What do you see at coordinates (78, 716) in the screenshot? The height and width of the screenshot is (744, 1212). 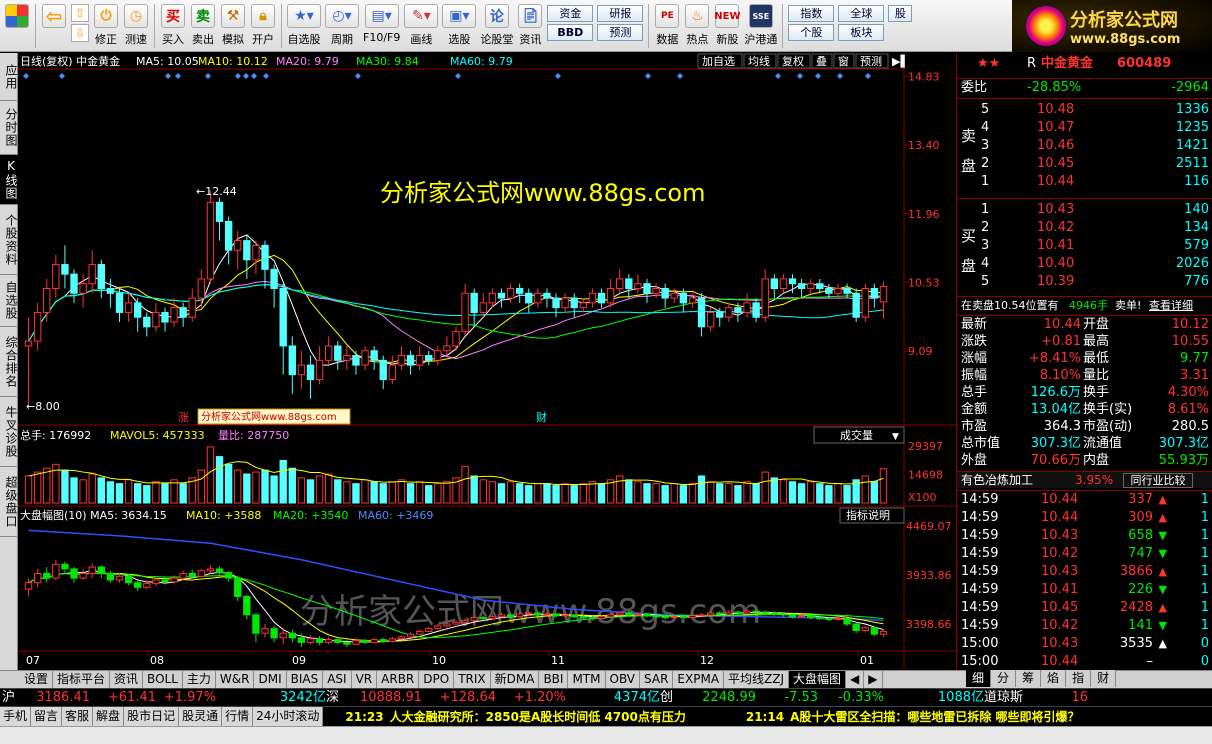 I see `status-button-2: 客服` at bounding box center [78, 716].